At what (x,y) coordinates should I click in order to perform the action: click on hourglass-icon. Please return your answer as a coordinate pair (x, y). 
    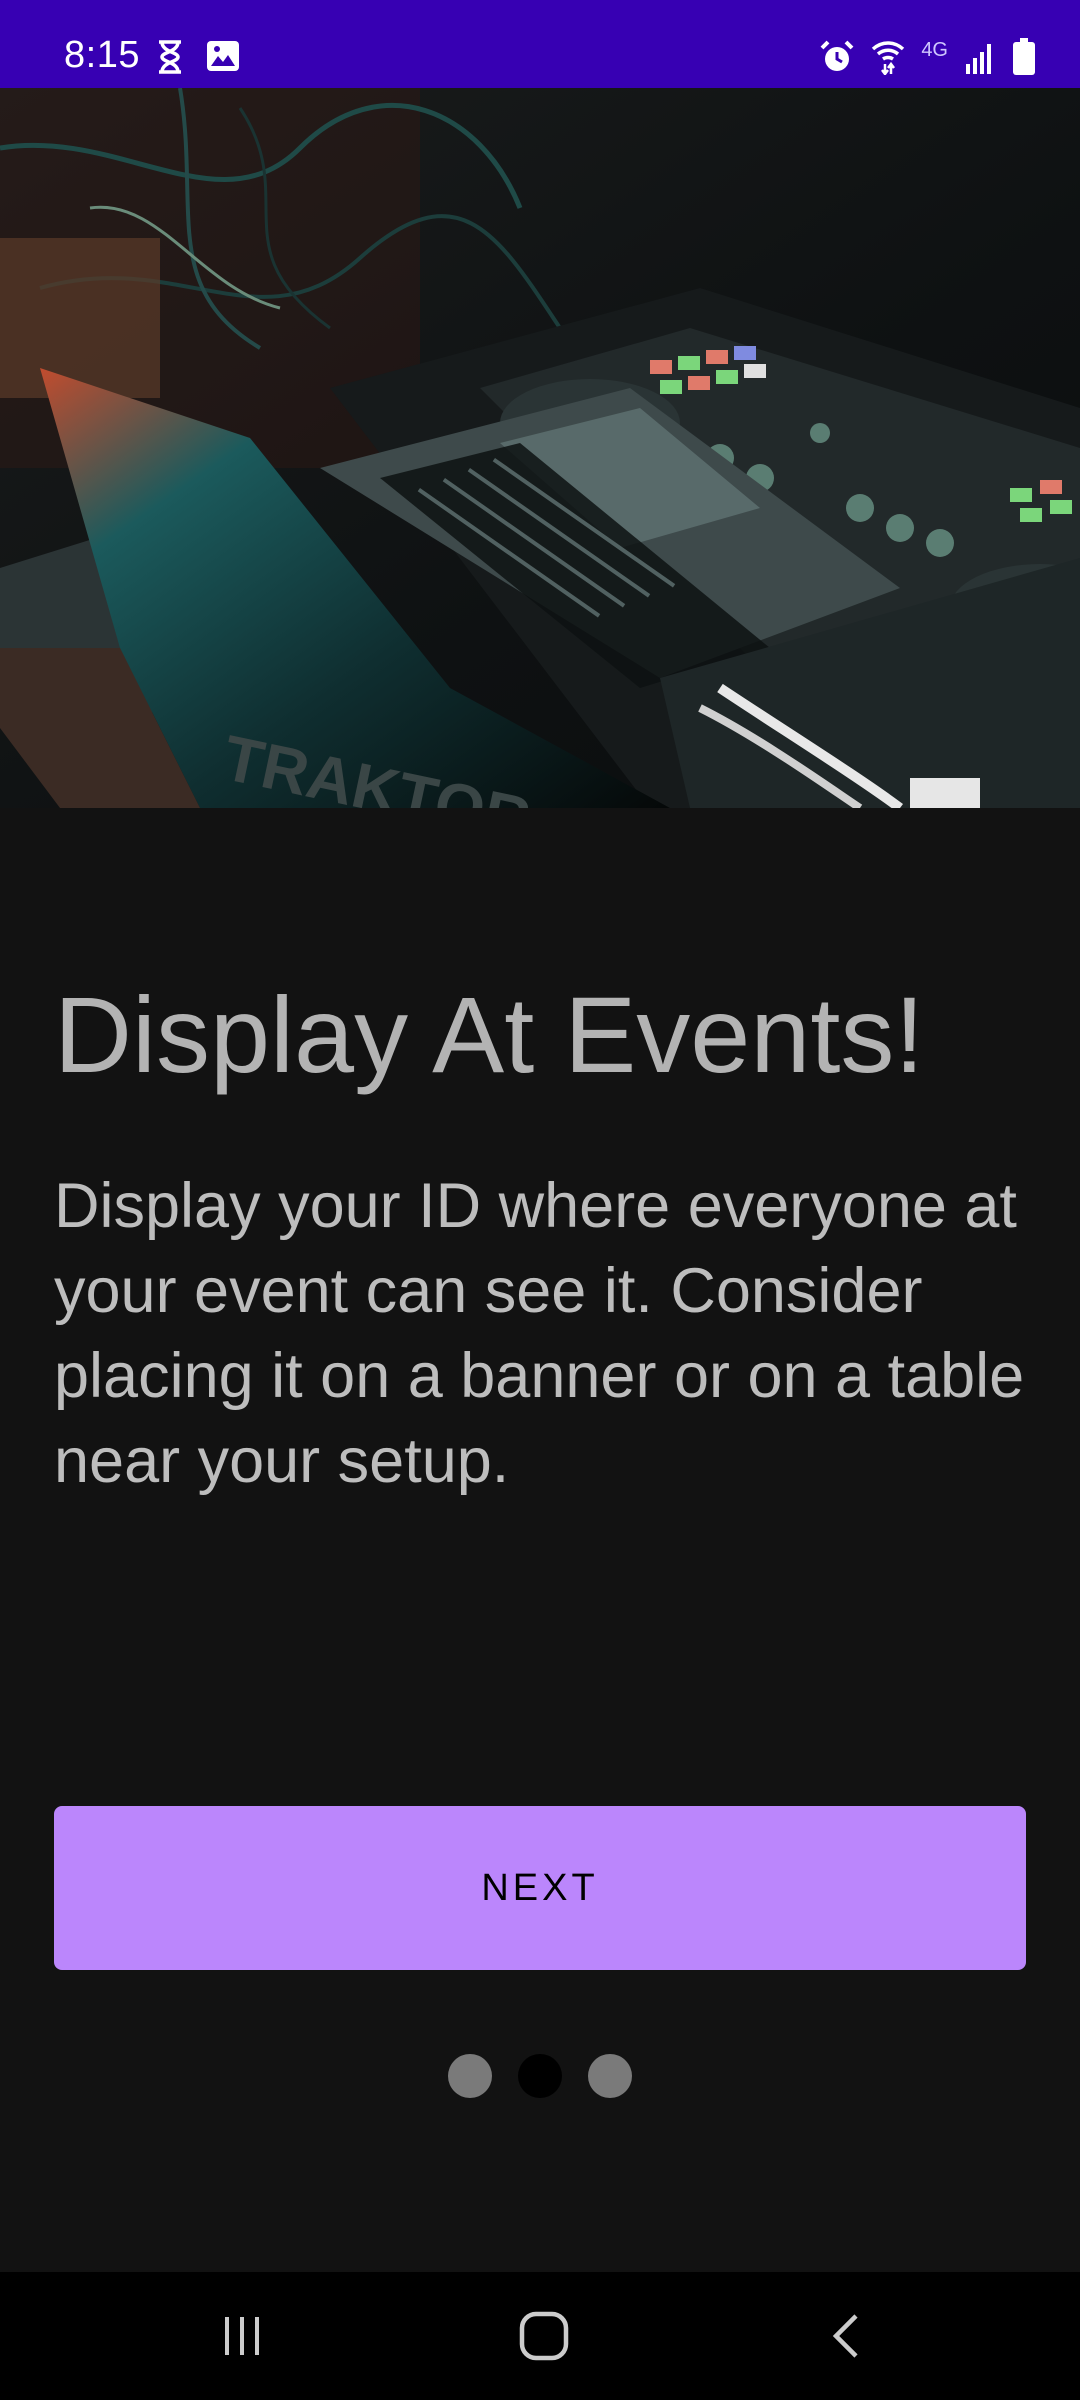
    Looking at the image, I should click on (170, 57).